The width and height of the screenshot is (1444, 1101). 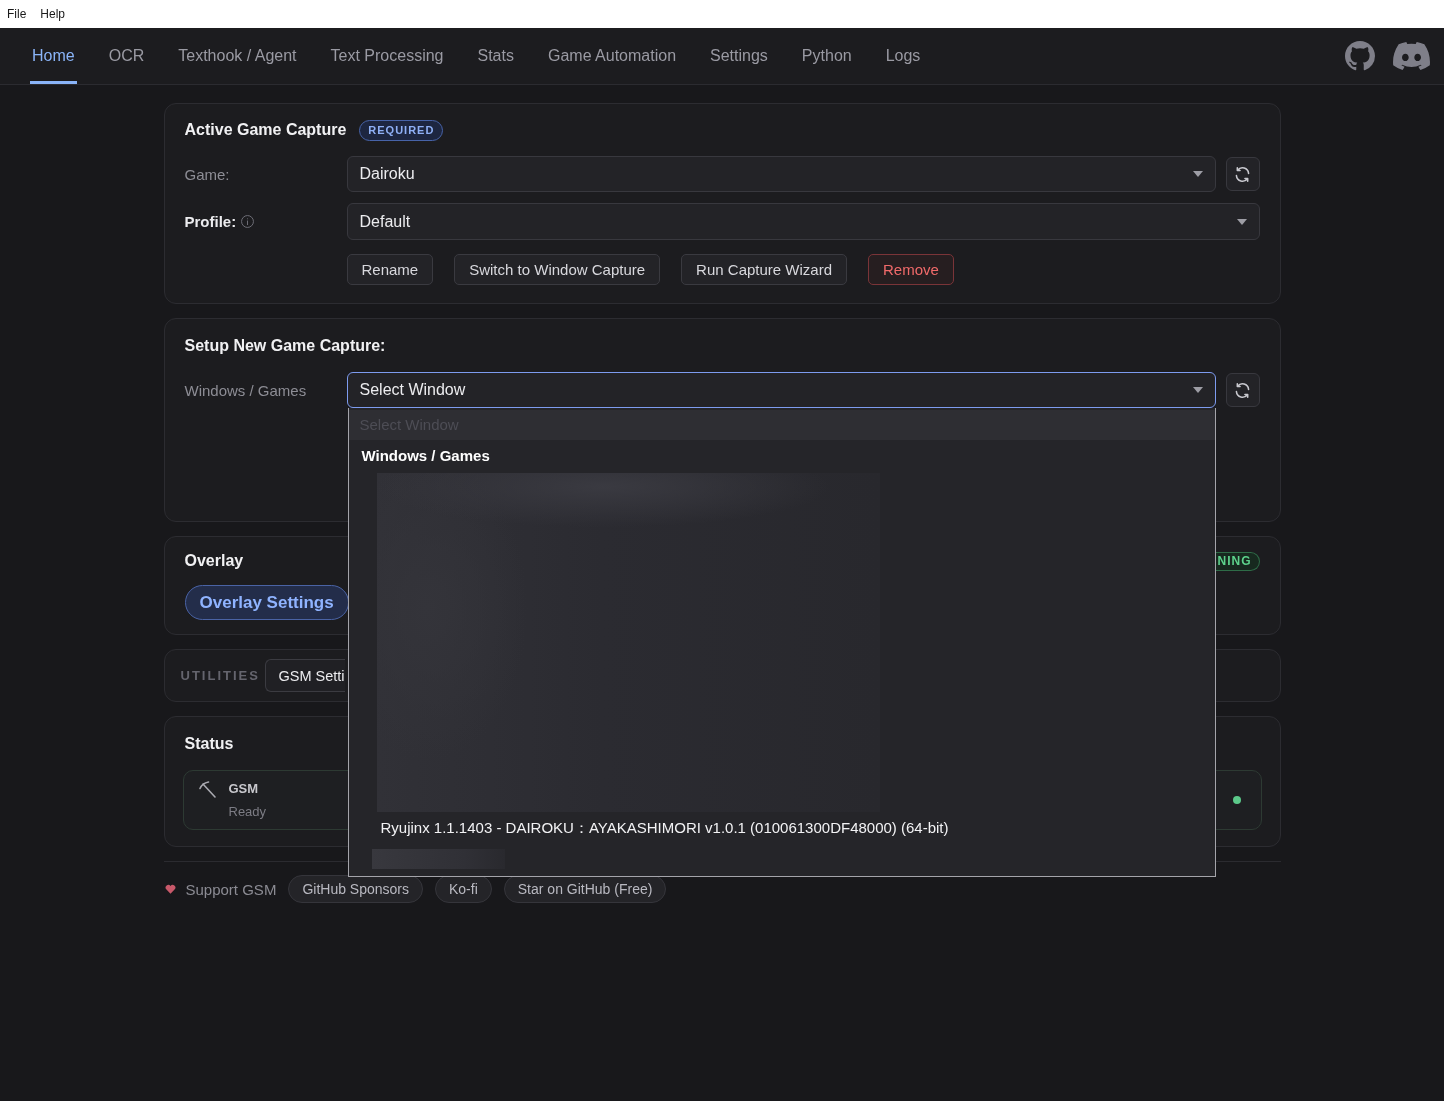 What do you see at coordinates (207, 174) in the screenshot?
I see `field-label: Game:` at bounding box center [207, 174].